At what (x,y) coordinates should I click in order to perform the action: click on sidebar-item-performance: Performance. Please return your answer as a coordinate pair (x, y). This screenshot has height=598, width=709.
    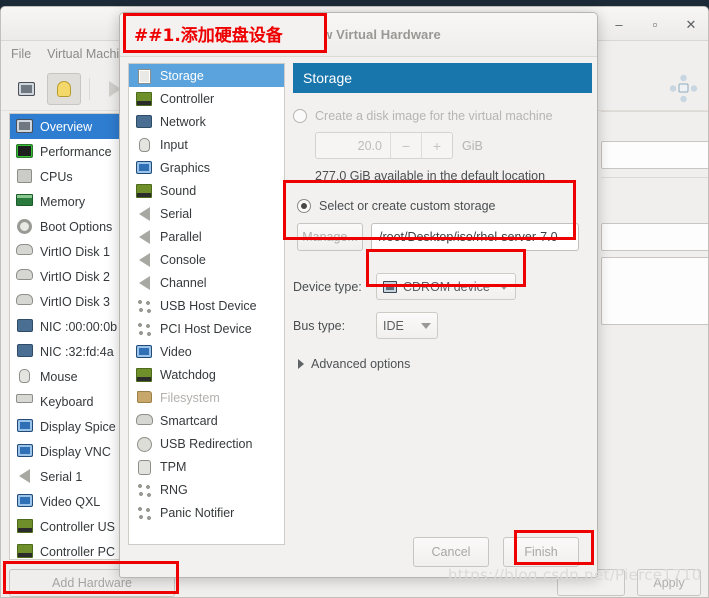
    Looking at the image, I should click on (67, 151).